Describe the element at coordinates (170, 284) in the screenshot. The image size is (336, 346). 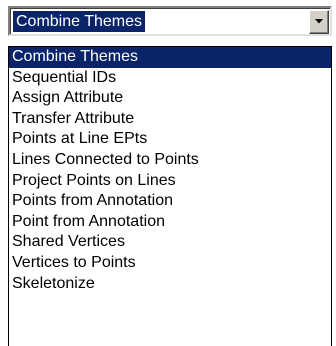
I see `option-skeletonize: Skeletonize` at that location.